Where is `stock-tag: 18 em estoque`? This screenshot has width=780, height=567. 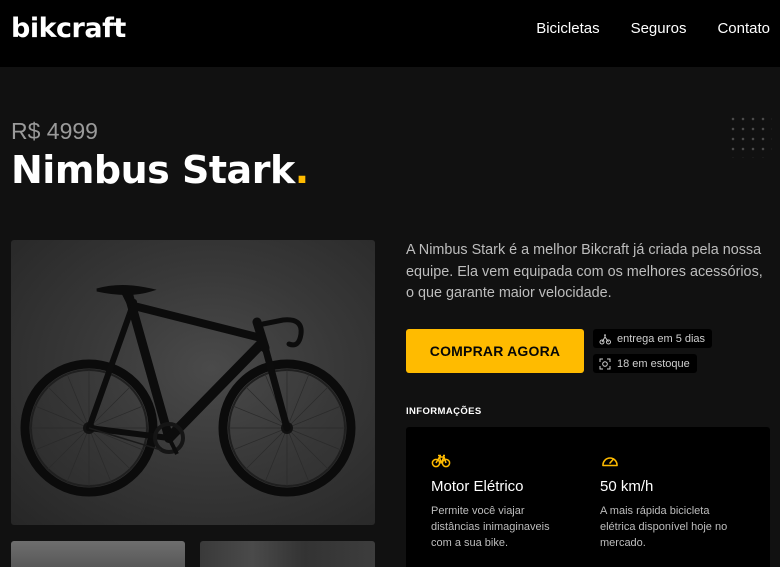
stock-tag: 18 em estoque is located at coordinates (645, 363).